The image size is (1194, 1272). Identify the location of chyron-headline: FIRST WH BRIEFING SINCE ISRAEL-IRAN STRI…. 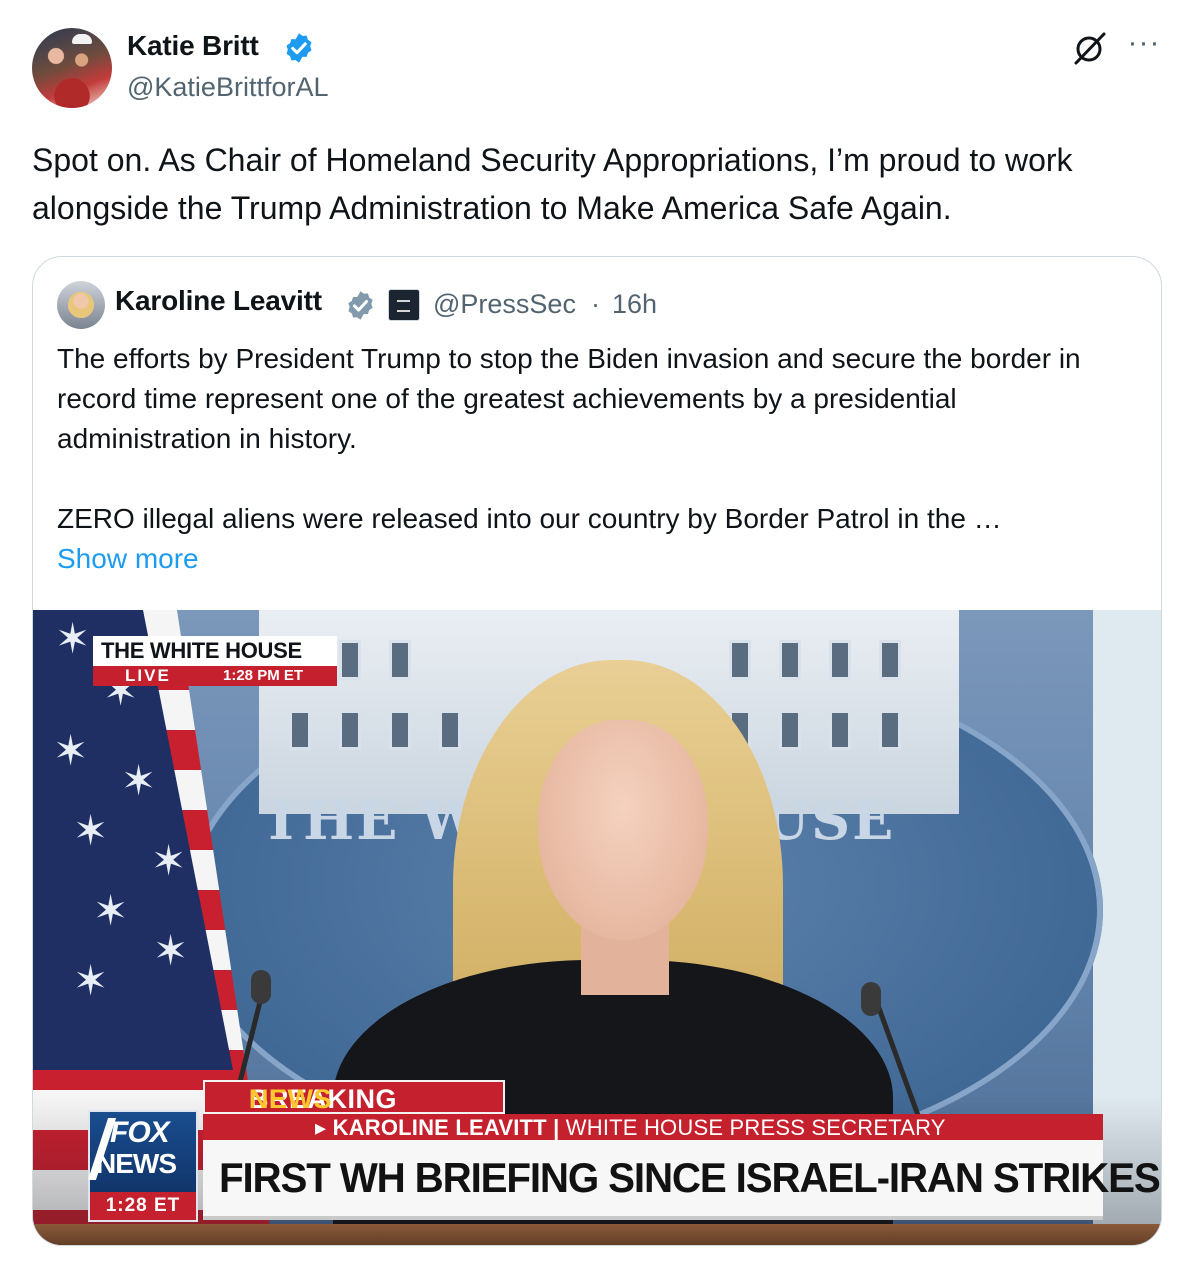
(690, 1177).